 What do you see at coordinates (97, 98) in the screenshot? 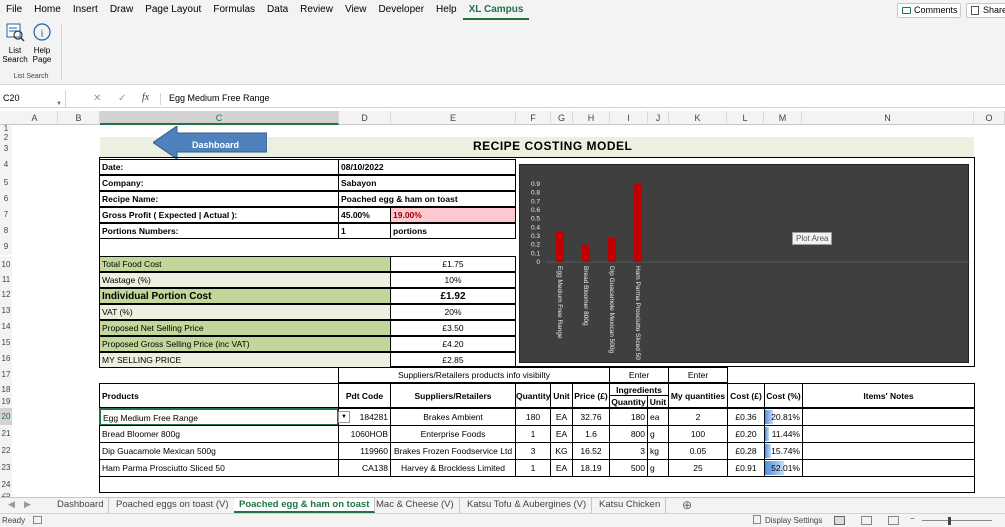
I see `cancel-icon: ✕` at bounding box center [97, 98].